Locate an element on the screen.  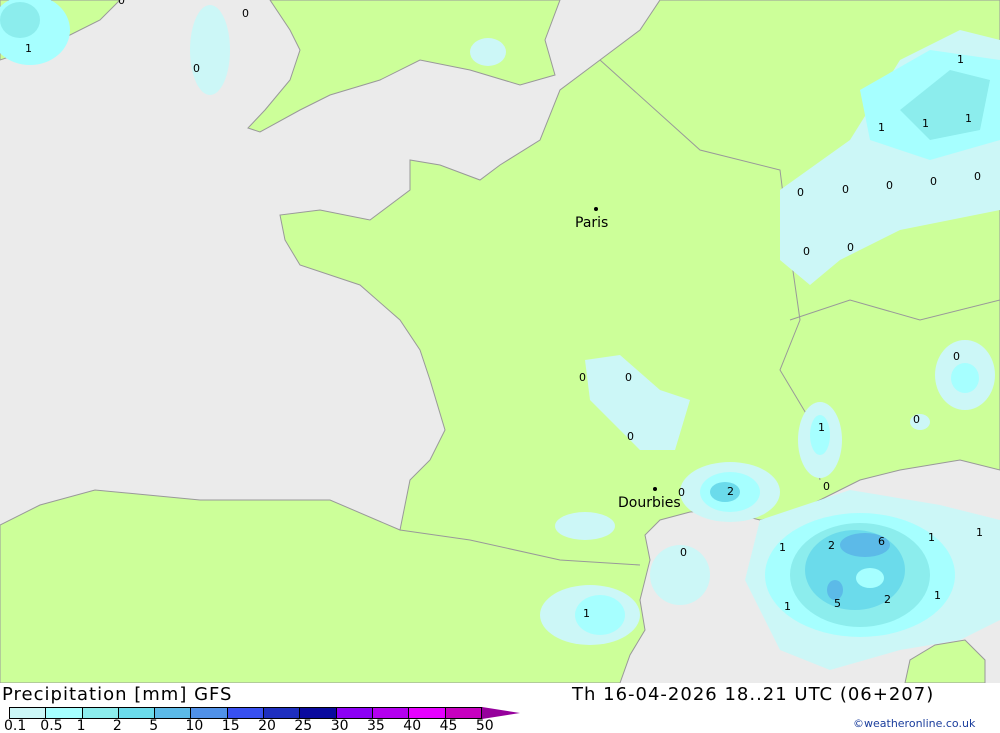
legend-tick: 35 is located at coordinates (376, 725).